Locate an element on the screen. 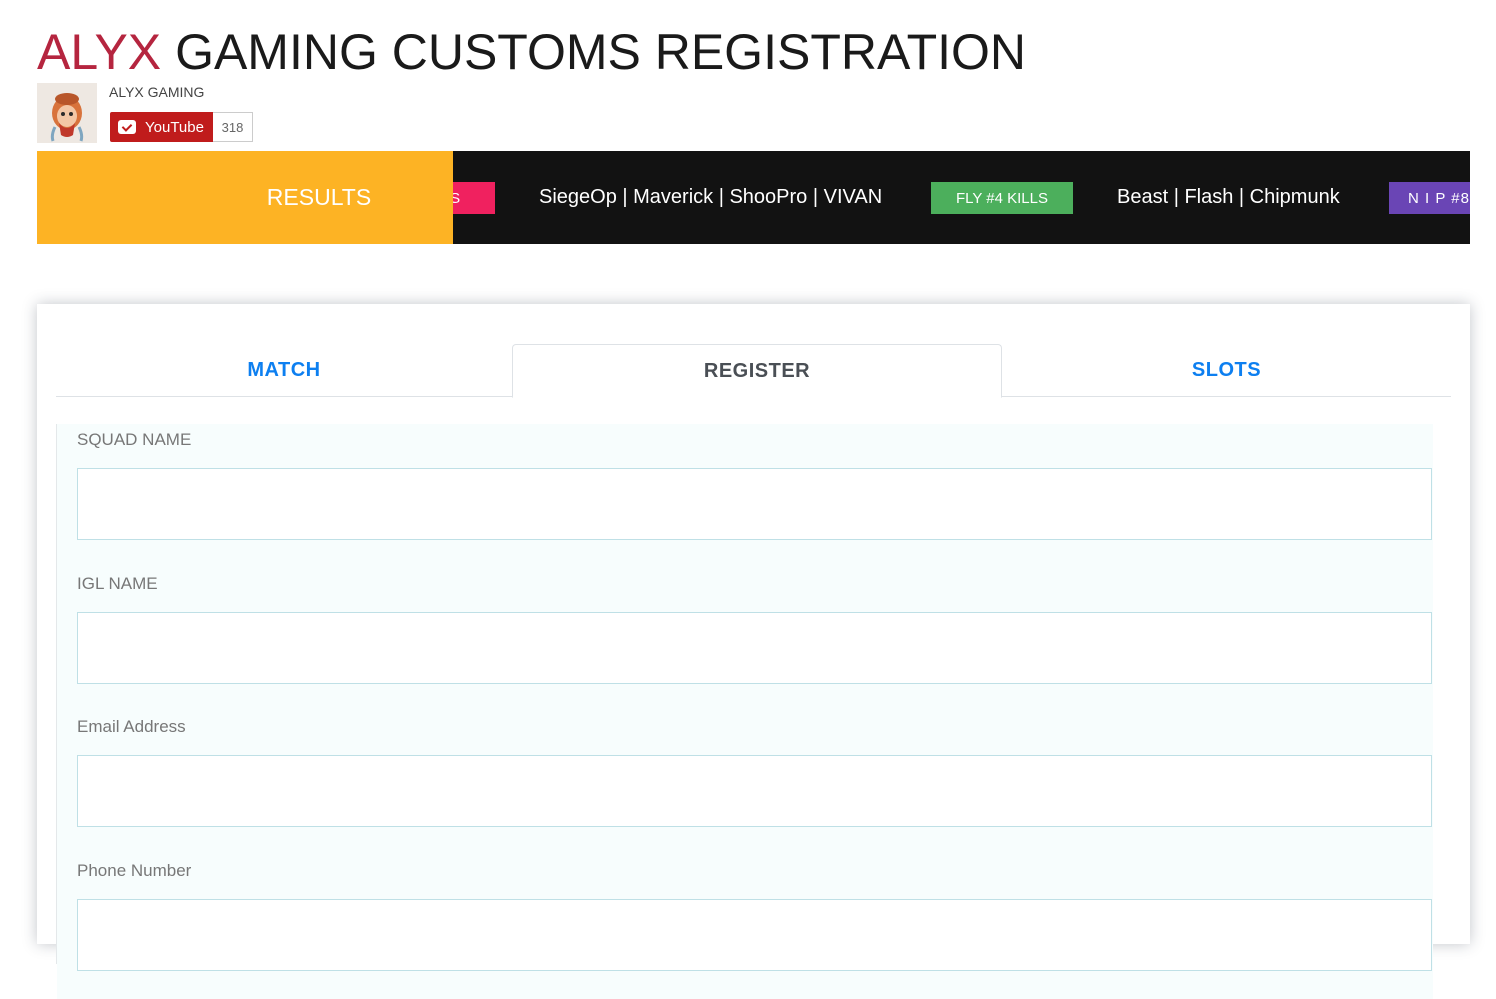 This screenshot has height=999, width=1496. channel-avatar is located at coordinates (67, 113).